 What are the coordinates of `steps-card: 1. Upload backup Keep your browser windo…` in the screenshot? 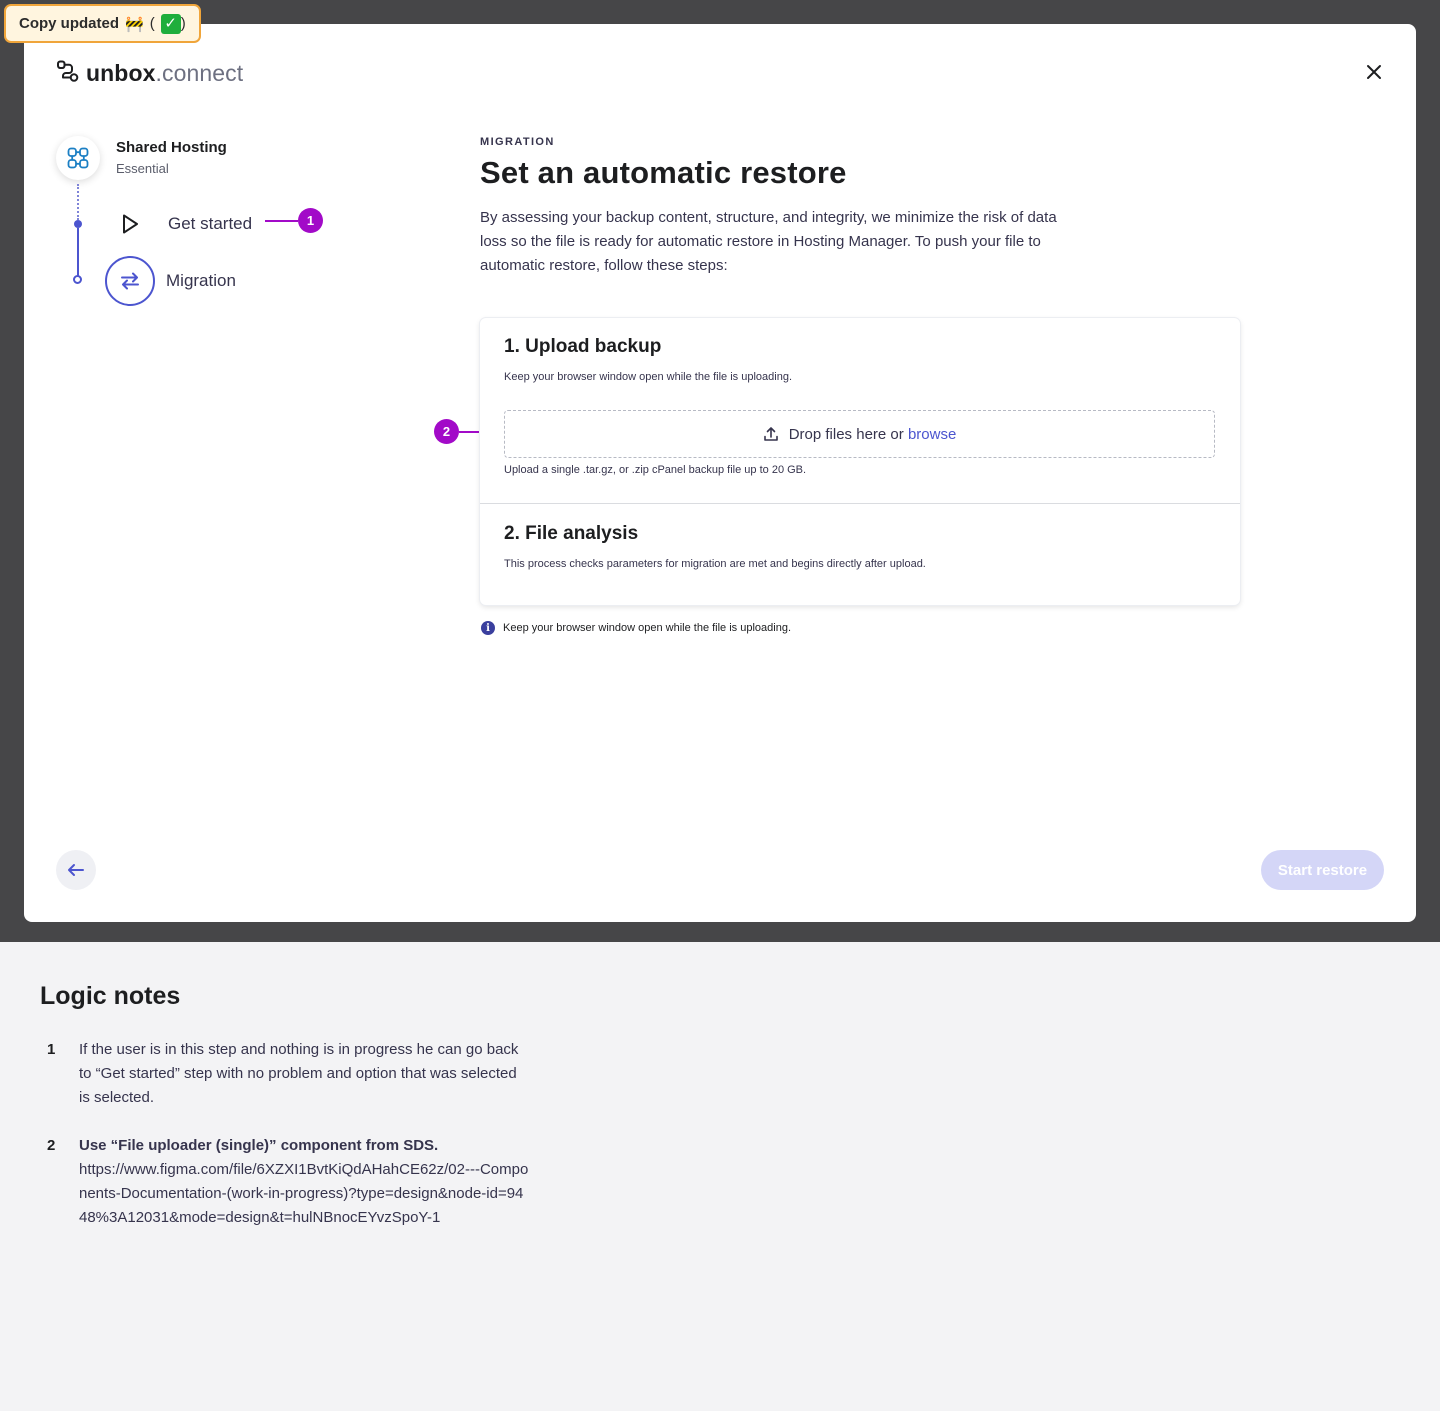 It's located at (860, 461).